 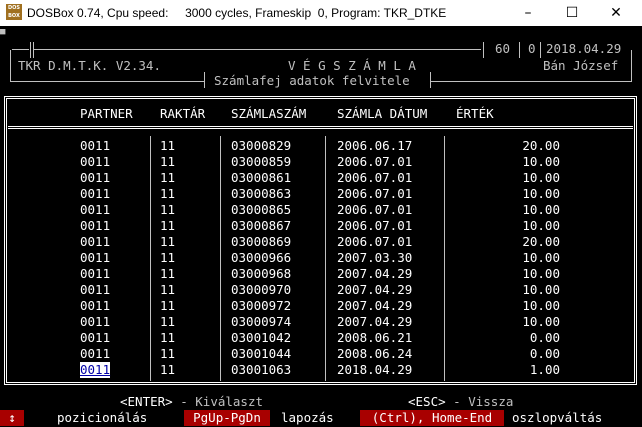 What do you see at coordinates (375, 145) in the screenshot?
I see `cell-datum: 2006.06.17` at bounding box center [375, 145].